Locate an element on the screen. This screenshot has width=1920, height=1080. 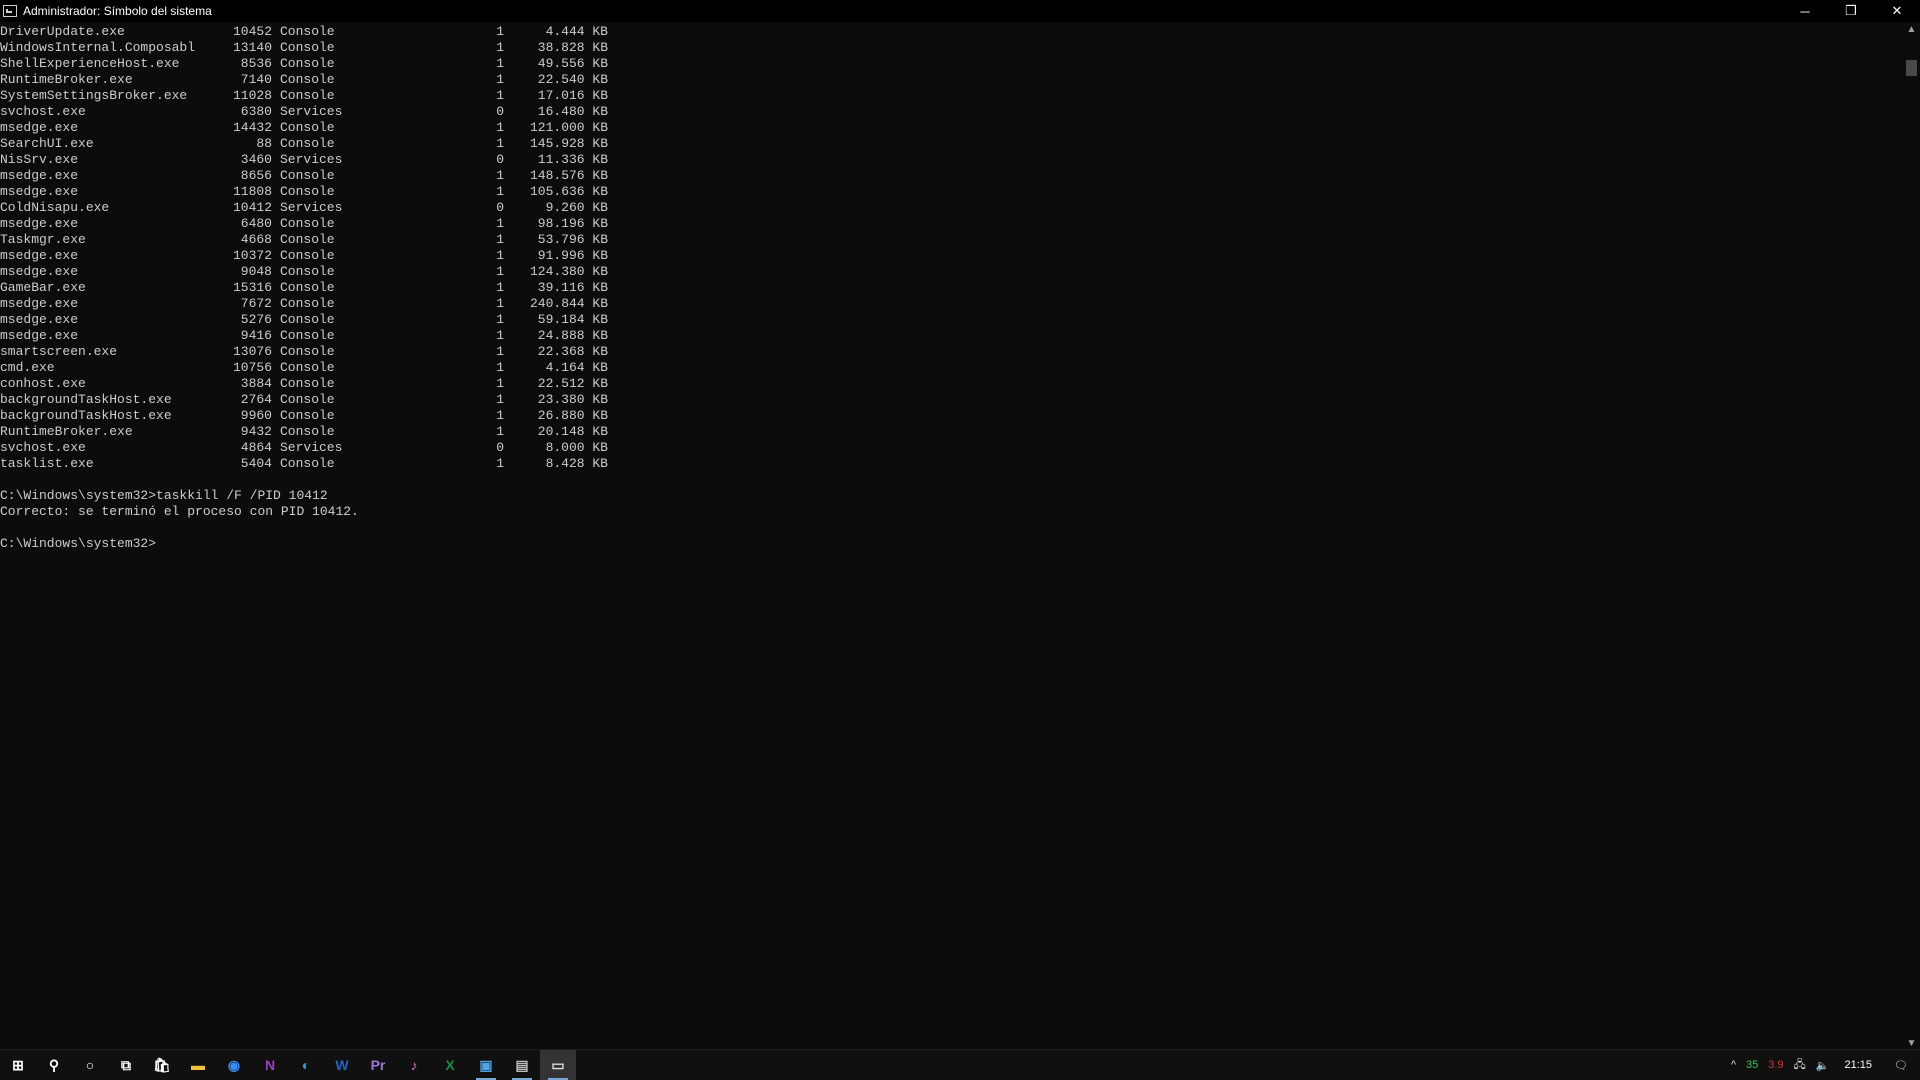
start-icon: ⊞ is located at coordinates (18, 1065).